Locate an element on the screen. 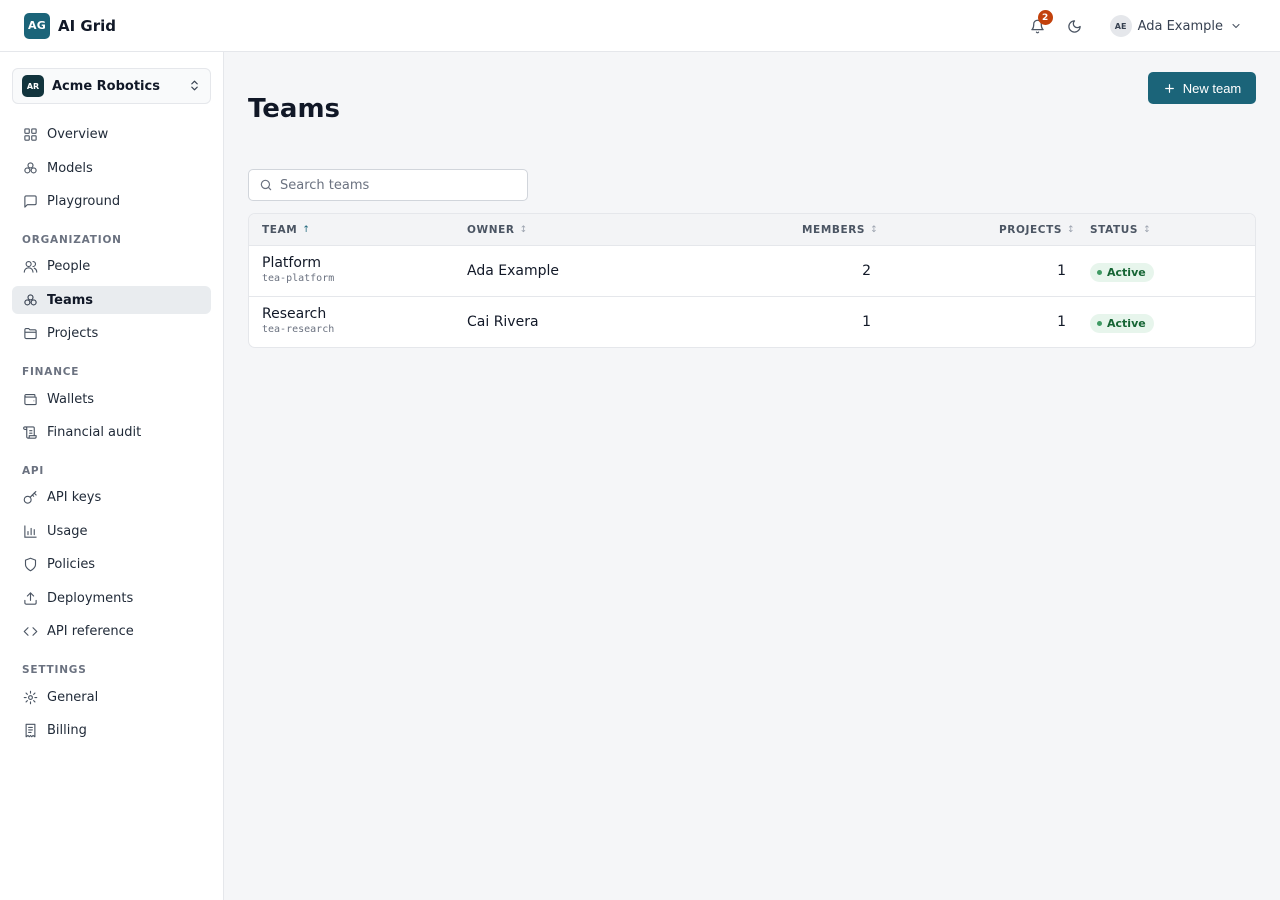 This screenshot has height=900, width=1280. column-label: PROJECTS is located at coordinates (1031, 230).